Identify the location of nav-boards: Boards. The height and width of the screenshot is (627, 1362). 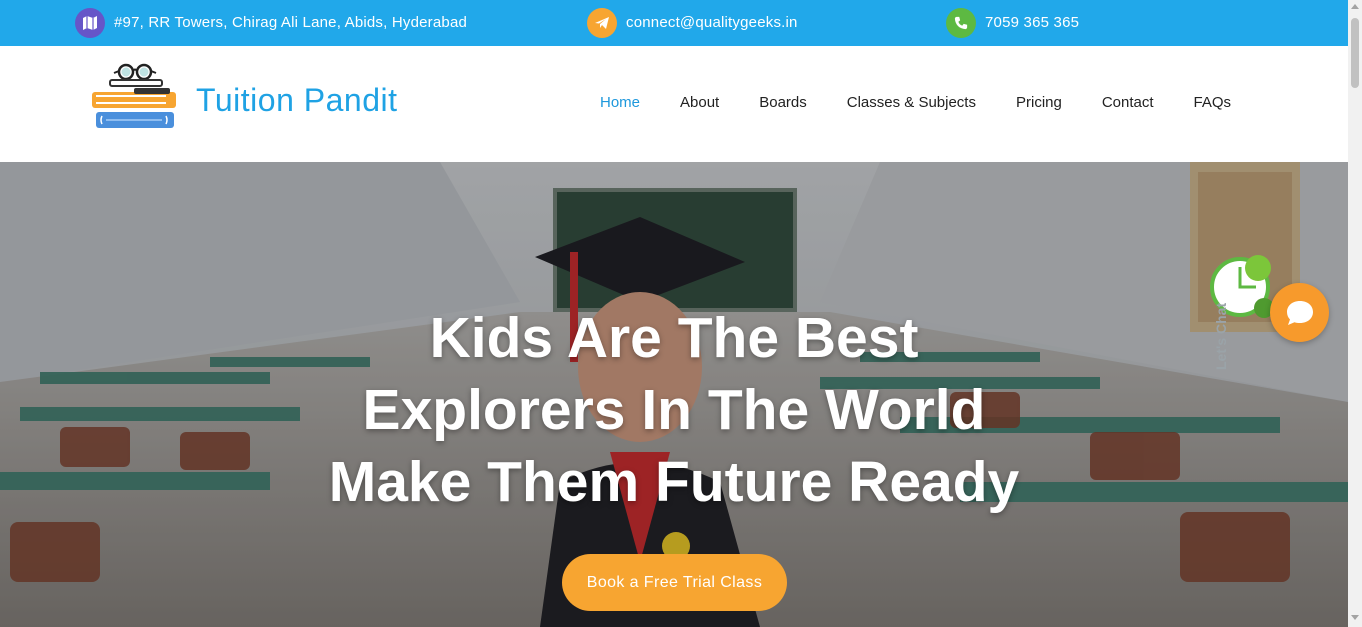
(783, 102).